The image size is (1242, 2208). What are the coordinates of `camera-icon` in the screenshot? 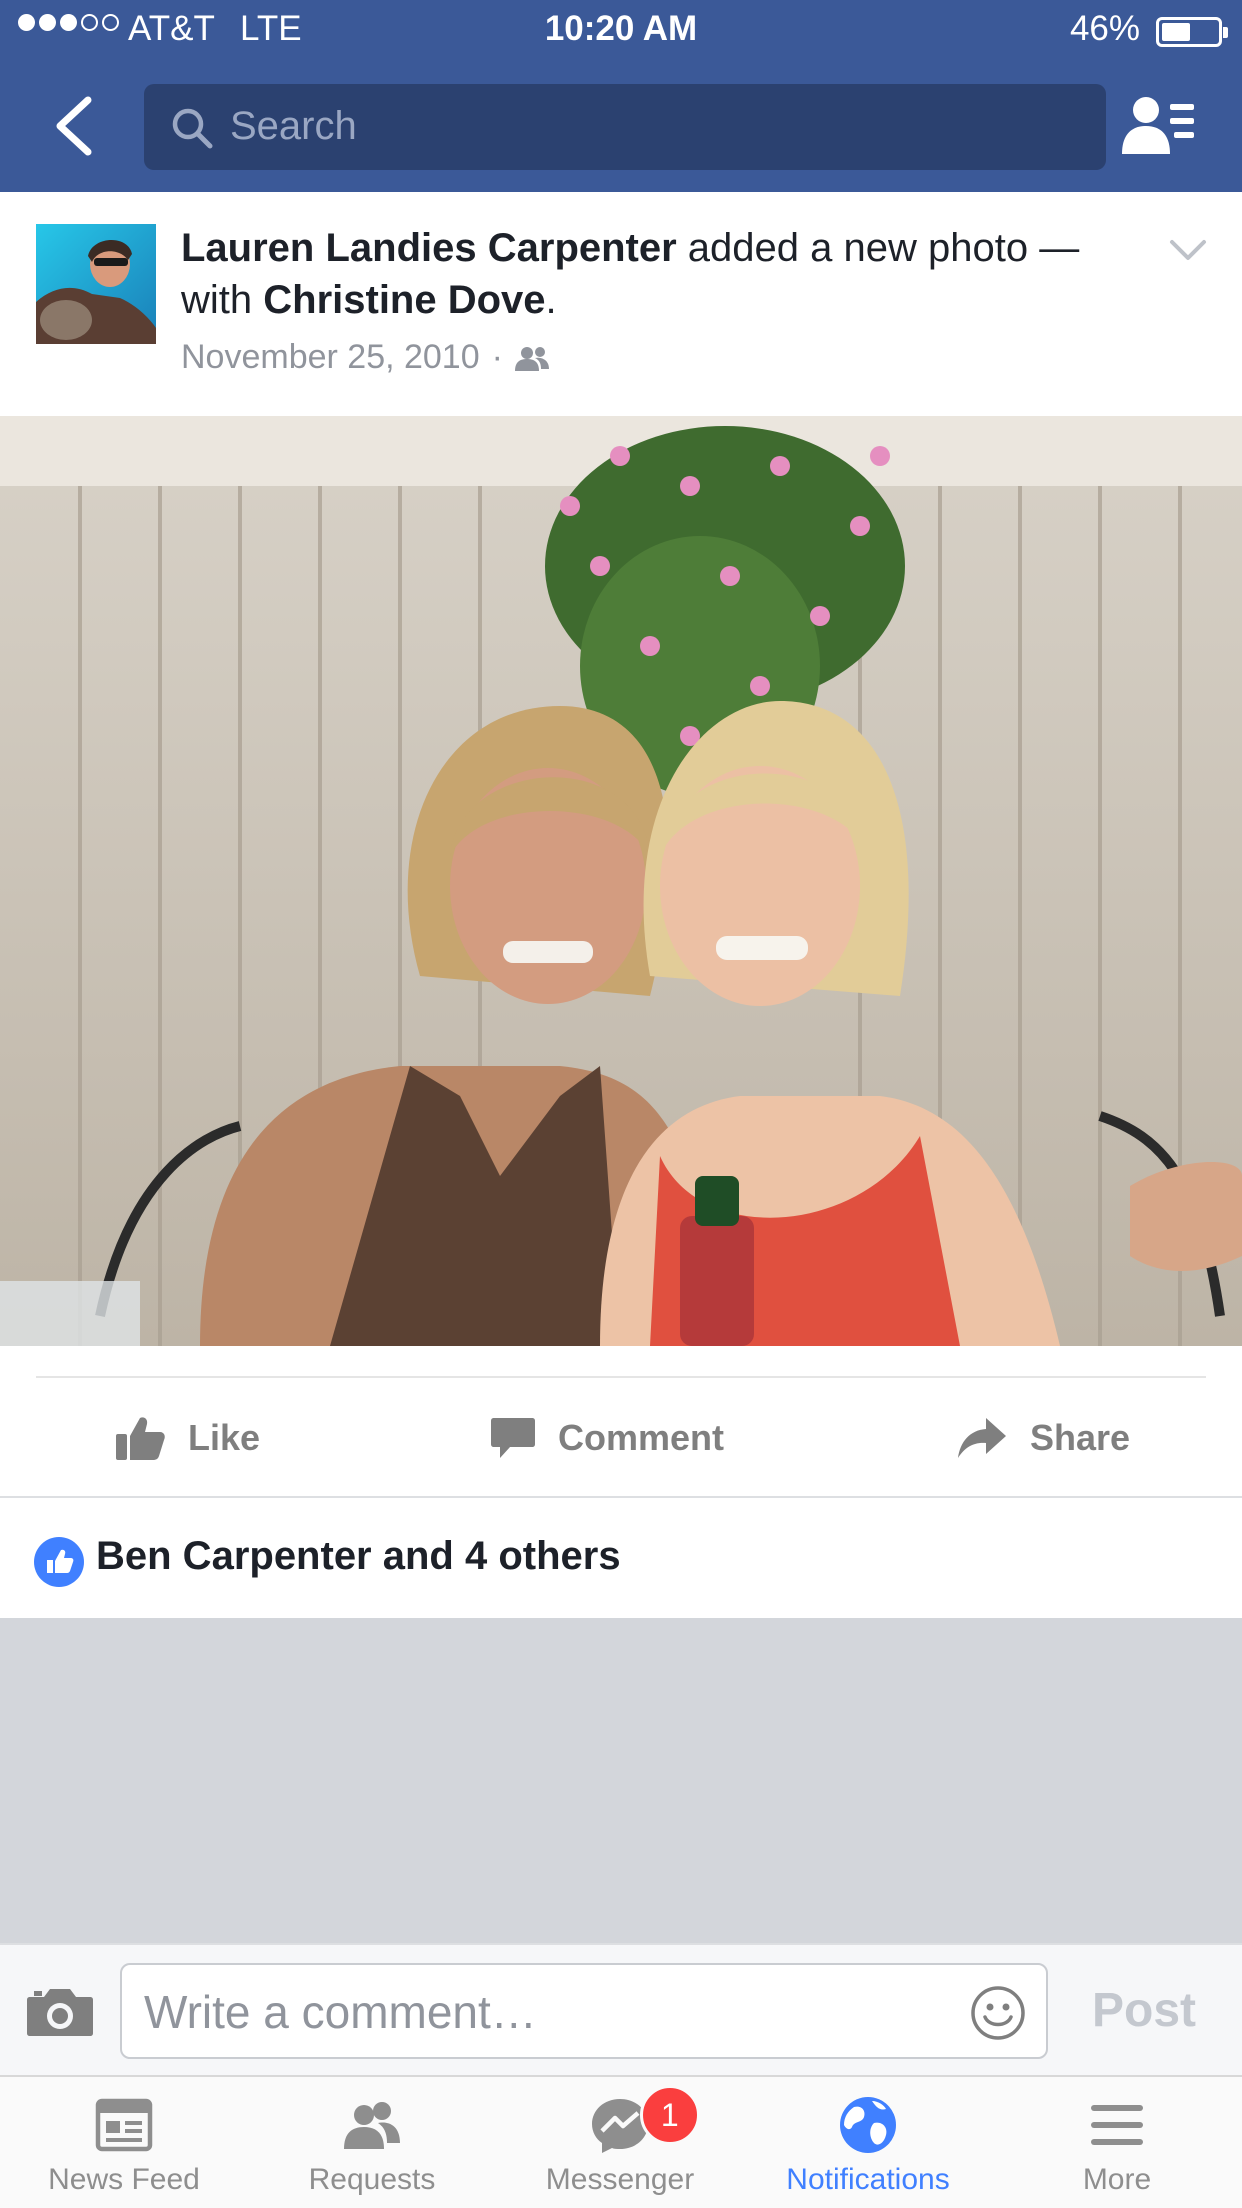 It's located at (60, 2012).